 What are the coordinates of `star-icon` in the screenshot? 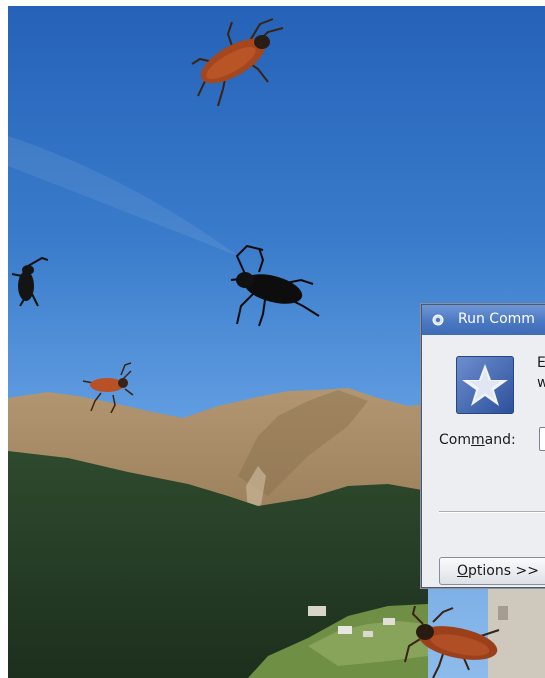 It's located at (485, 385).